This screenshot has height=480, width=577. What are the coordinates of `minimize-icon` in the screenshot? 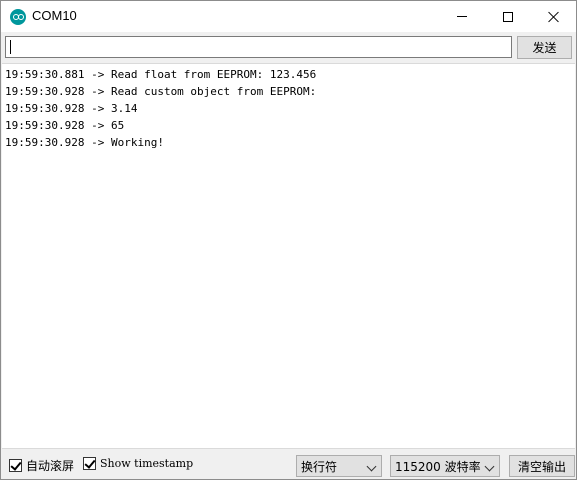 It's located at (462, 16).